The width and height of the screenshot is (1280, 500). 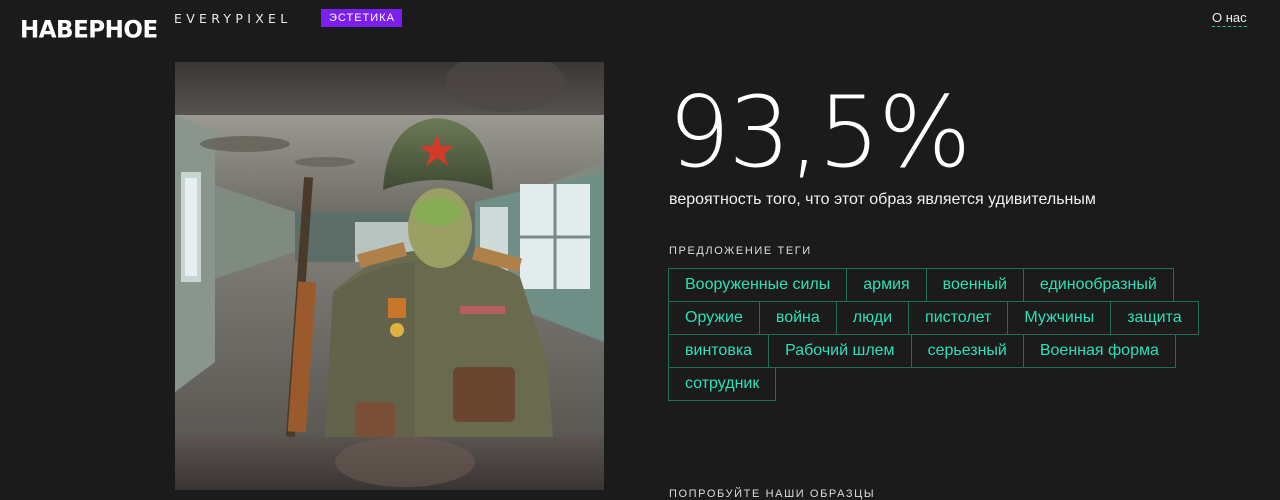 What do you see at coordinates (886, 285) in the screenshot?
I see `tag: армия` at bounding box center [886, 285].